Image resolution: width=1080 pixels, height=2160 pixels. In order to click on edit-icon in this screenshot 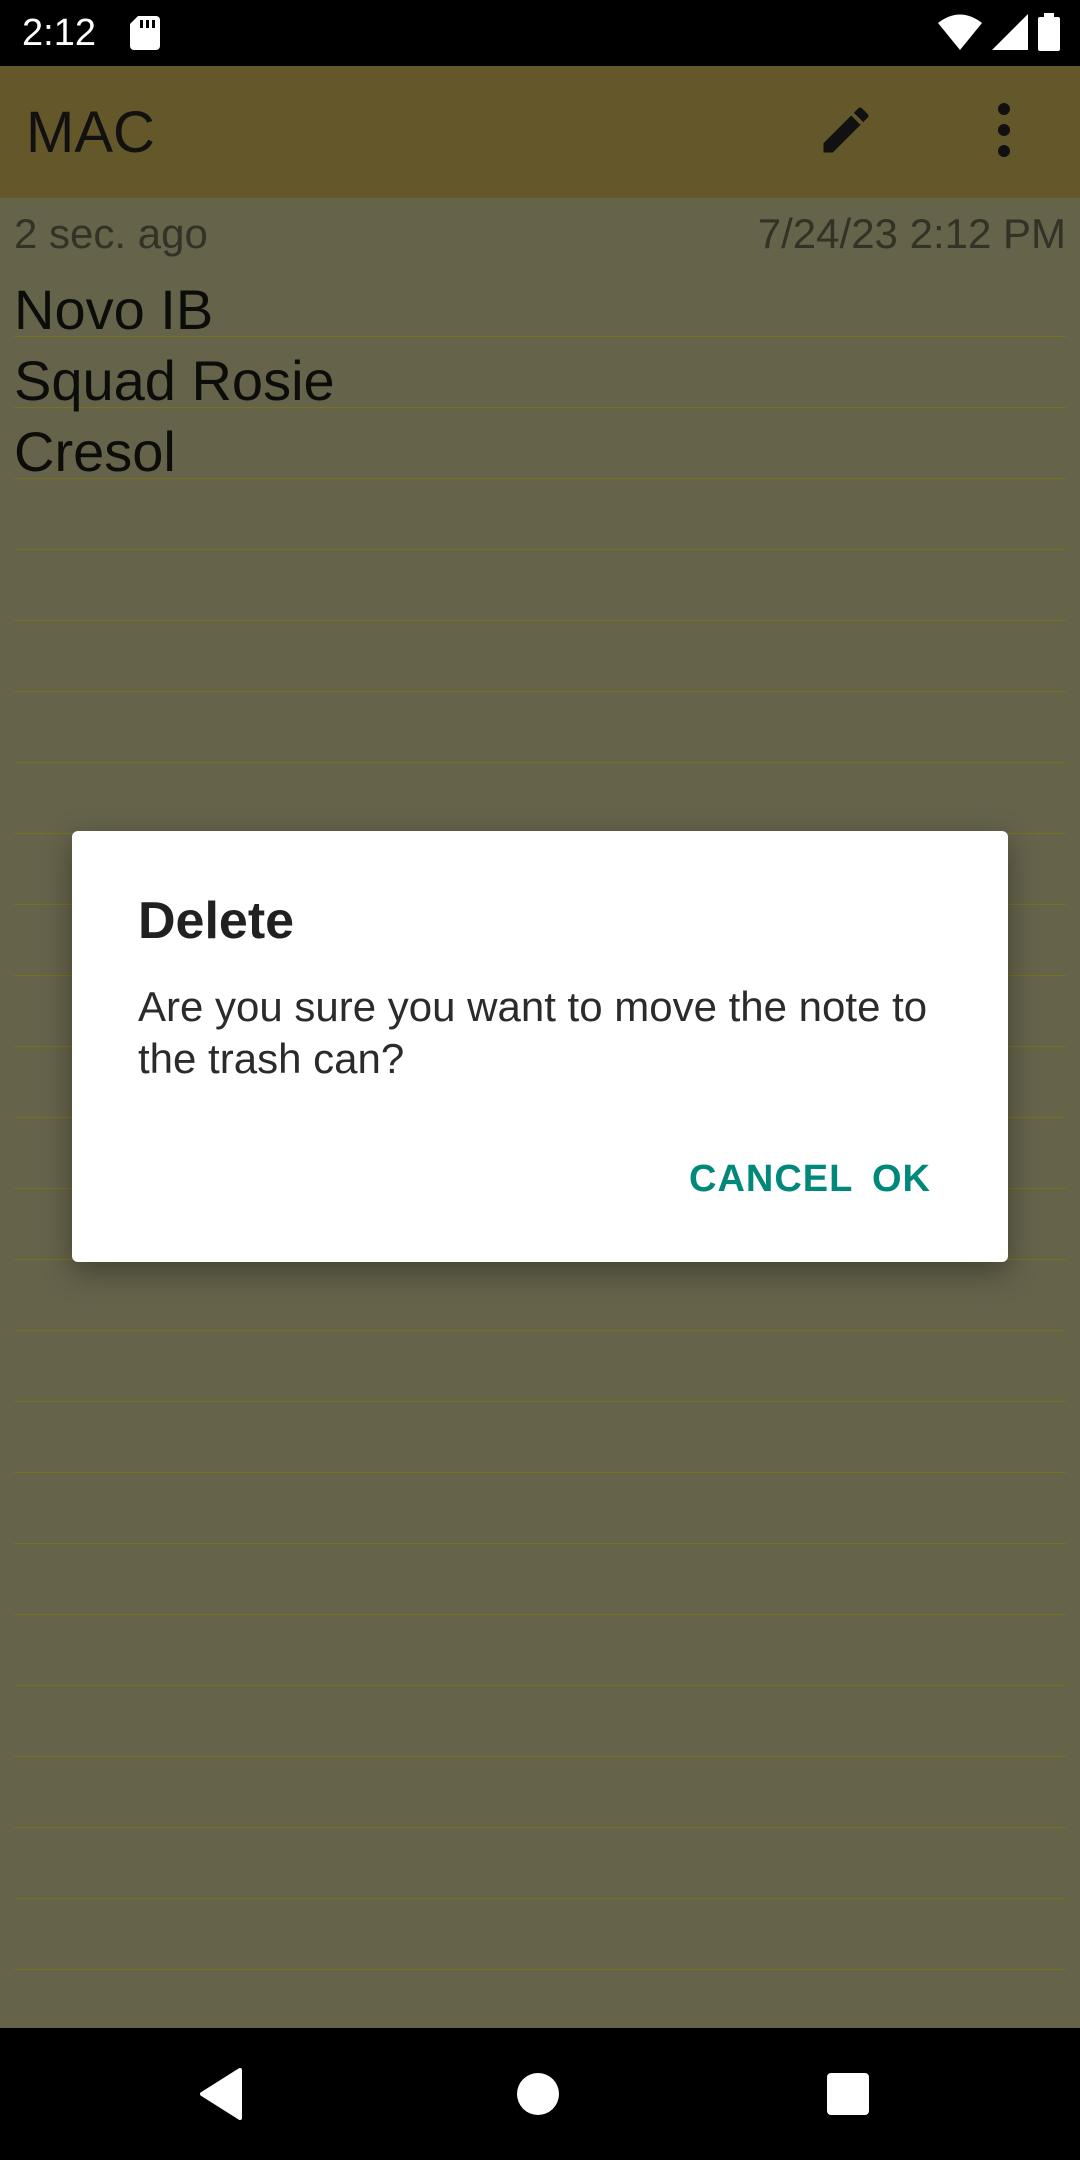, I will do `click(846, 132)`.